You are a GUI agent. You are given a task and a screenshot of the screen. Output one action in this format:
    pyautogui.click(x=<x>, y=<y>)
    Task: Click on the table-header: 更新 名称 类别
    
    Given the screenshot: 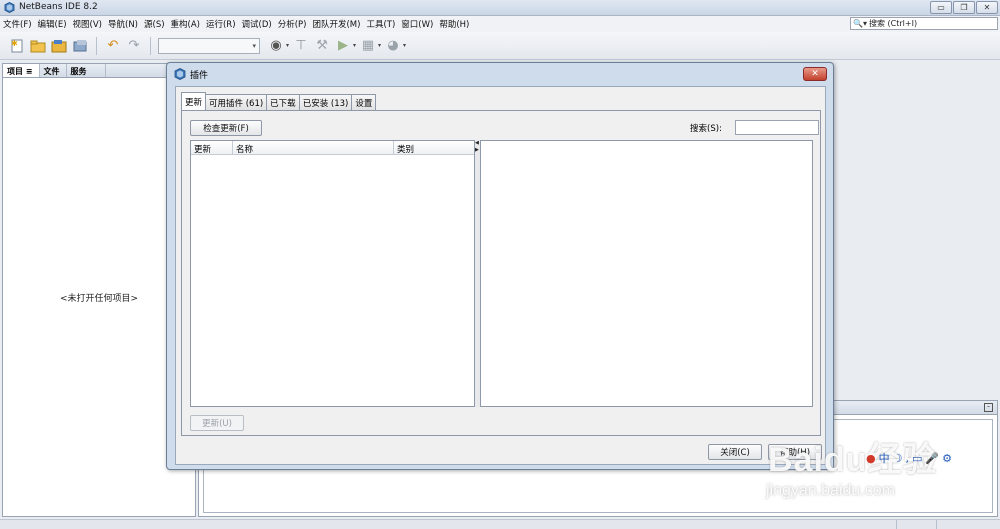 What is the action you would take?
    pyautogui.click(x=332, y=148)
    